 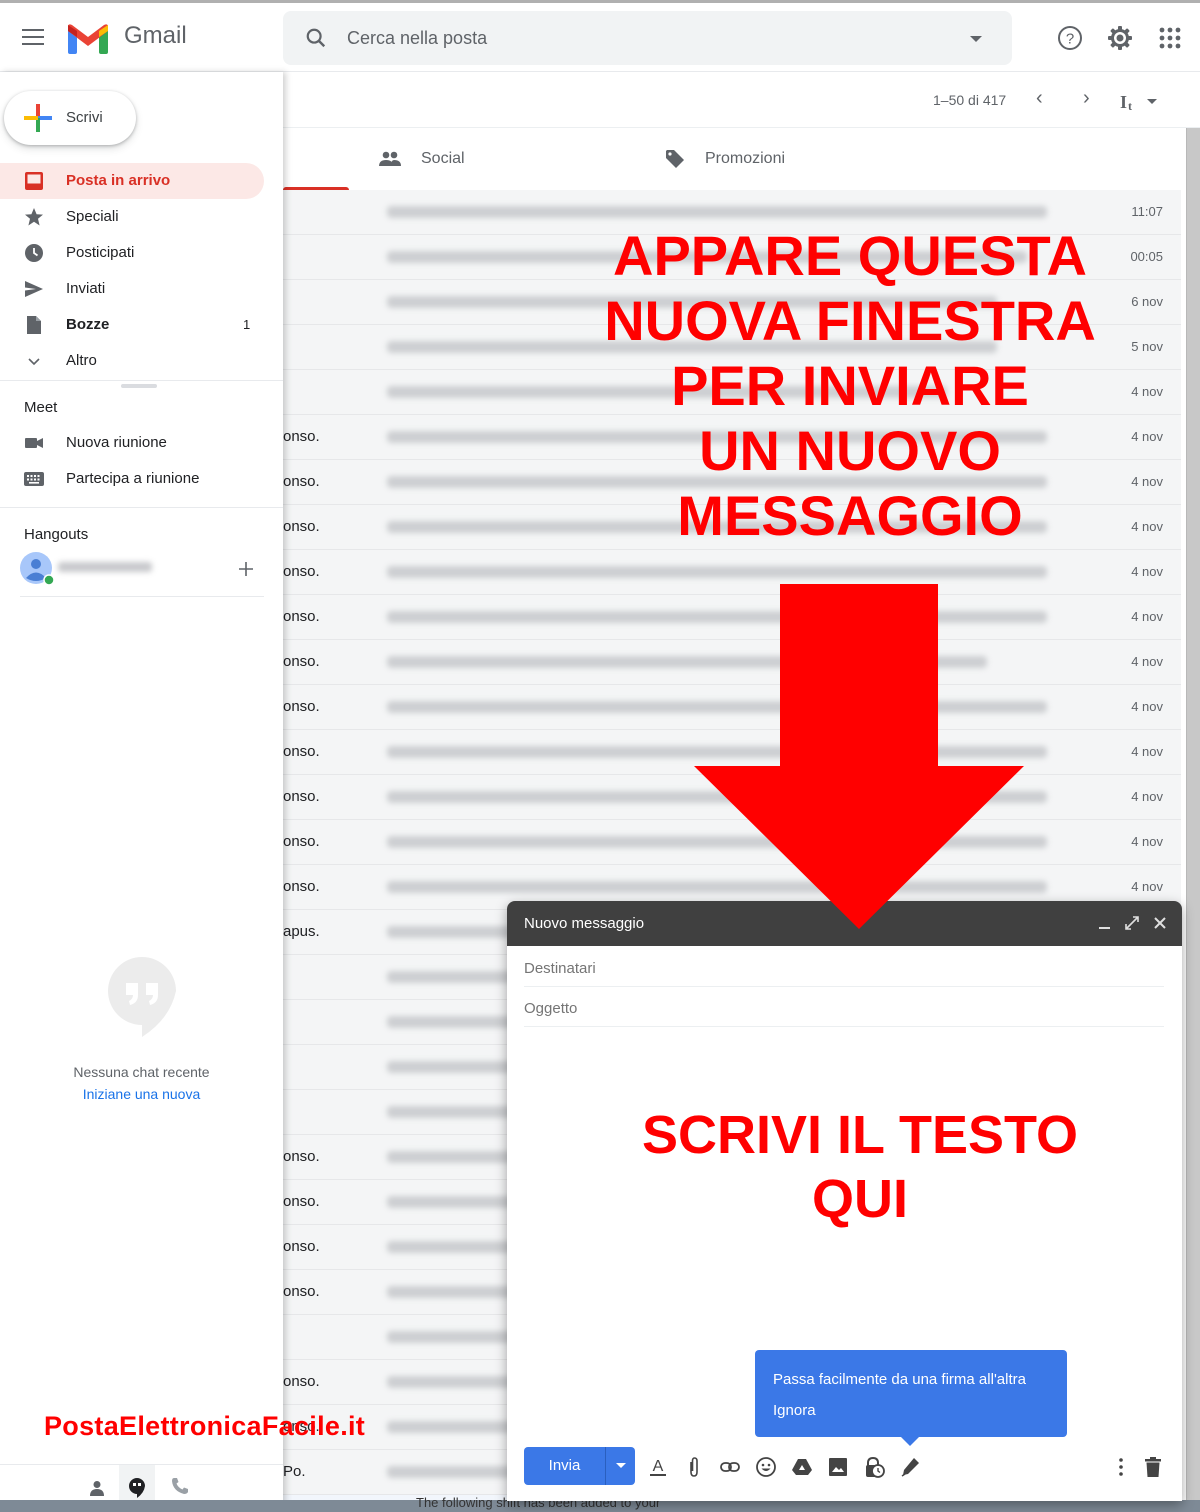 What do you see at coordinates (105, 567) in the screenshot?
I see `blurred-username` at bounding box center [105, 567].